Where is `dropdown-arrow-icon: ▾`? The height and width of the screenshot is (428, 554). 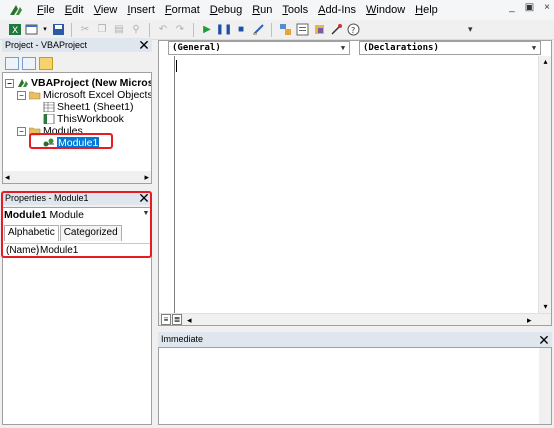
dropdown-arrow-icon: ▾ is located at coordinates (45, 30).